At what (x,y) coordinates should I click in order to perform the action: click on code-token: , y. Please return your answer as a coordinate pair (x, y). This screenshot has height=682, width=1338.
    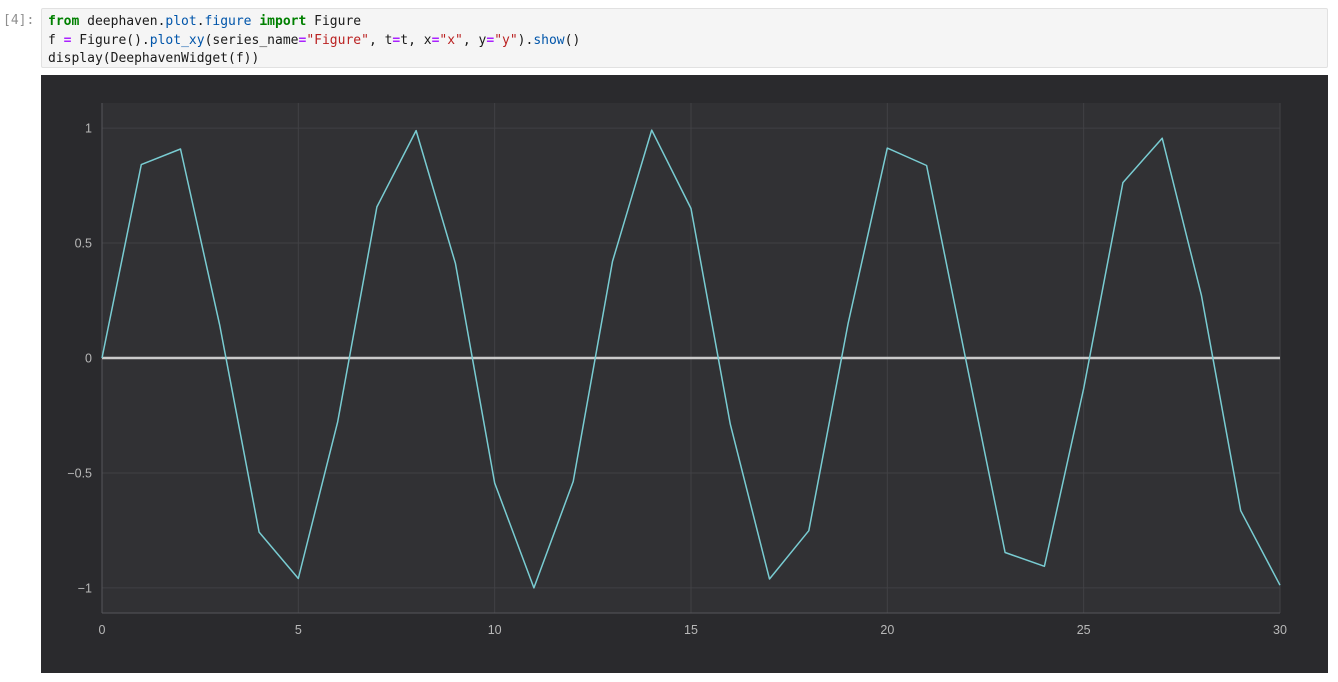
    Looking at the image, I should click on (474, 40).